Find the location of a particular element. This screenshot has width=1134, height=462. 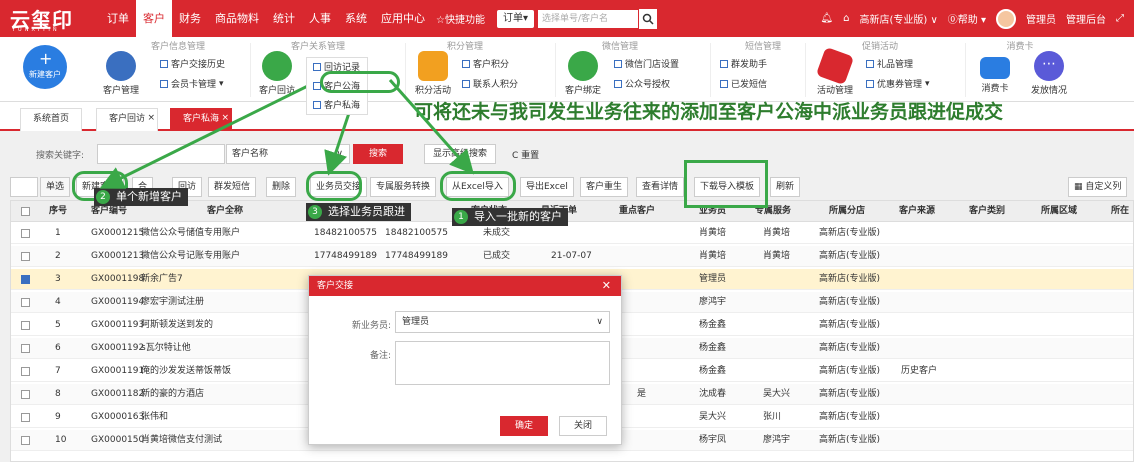

cancel-button: 关闭 is located at coordinates (583, 426).